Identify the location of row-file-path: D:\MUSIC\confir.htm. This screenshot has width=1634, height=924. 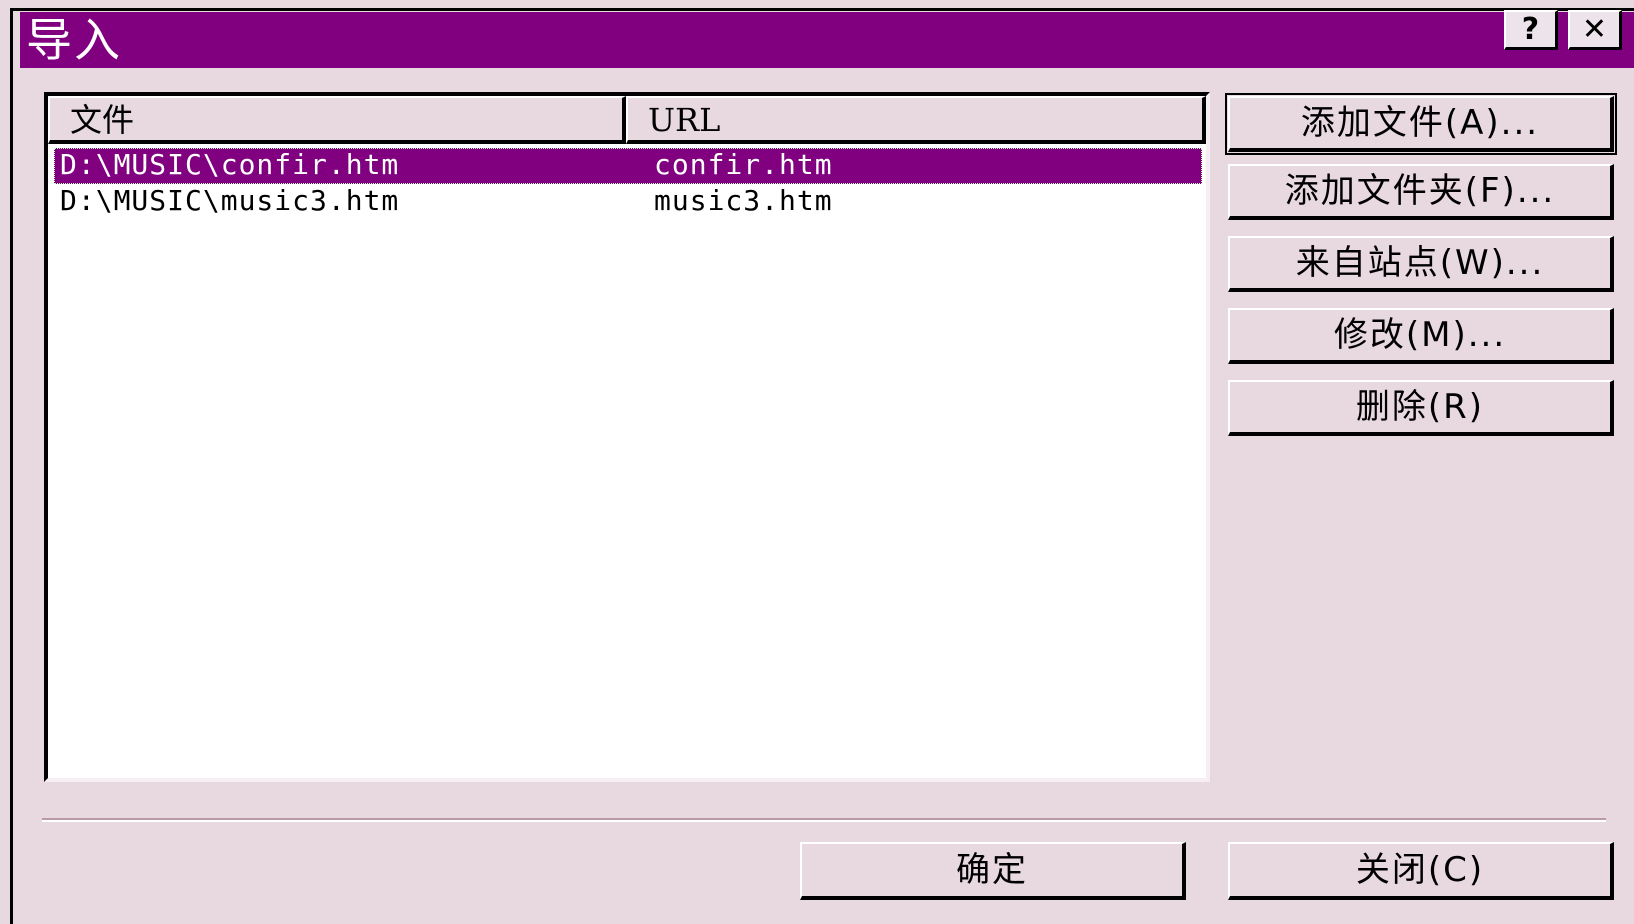
(230, 164).